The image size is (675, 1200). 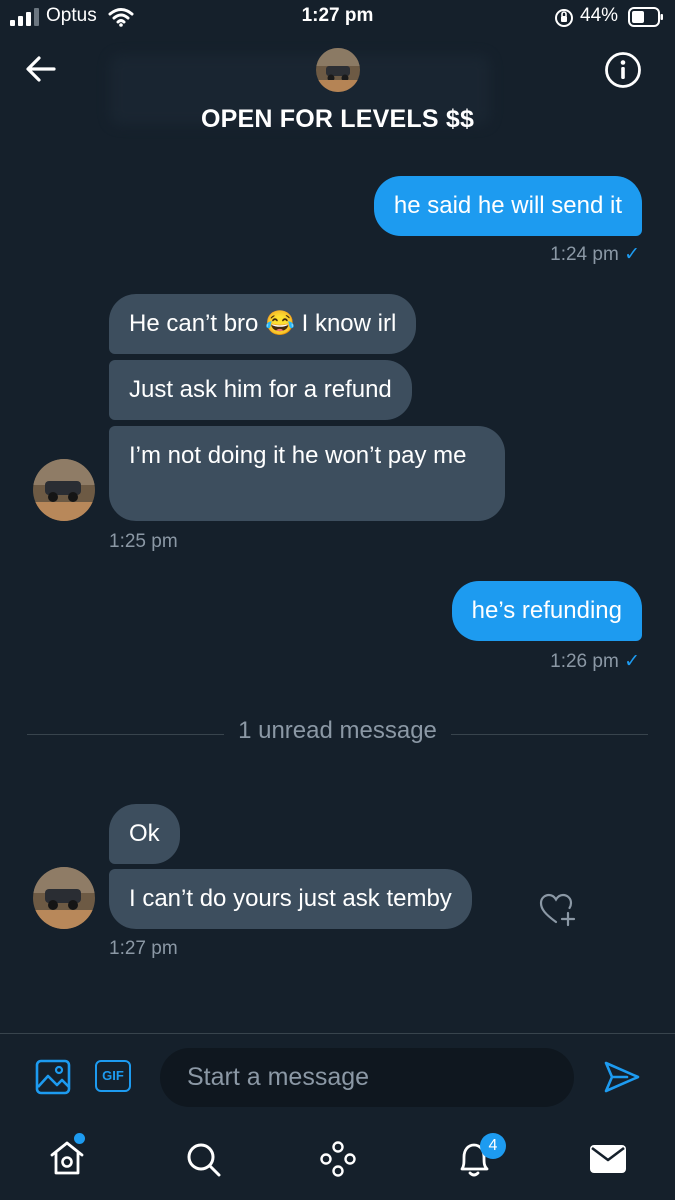 I want to click on timestamp-text: 1:26 pm, so click(x=584, y=661).